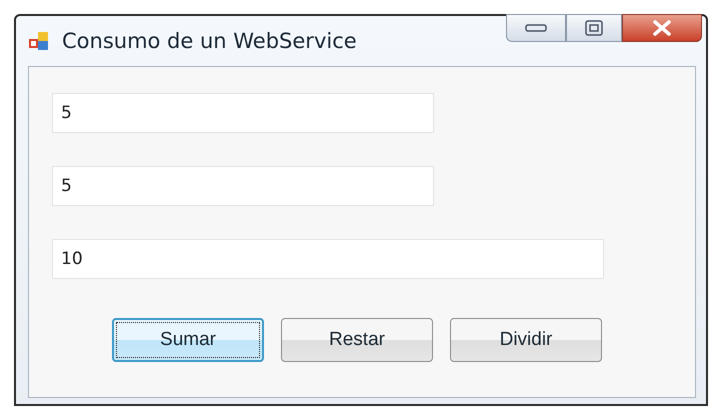 This screenshot has height=414, width=712. Describe the element at coordinates (209, 41) in the screenshot. I see `window-title: Consumo de un WebService` at that location.